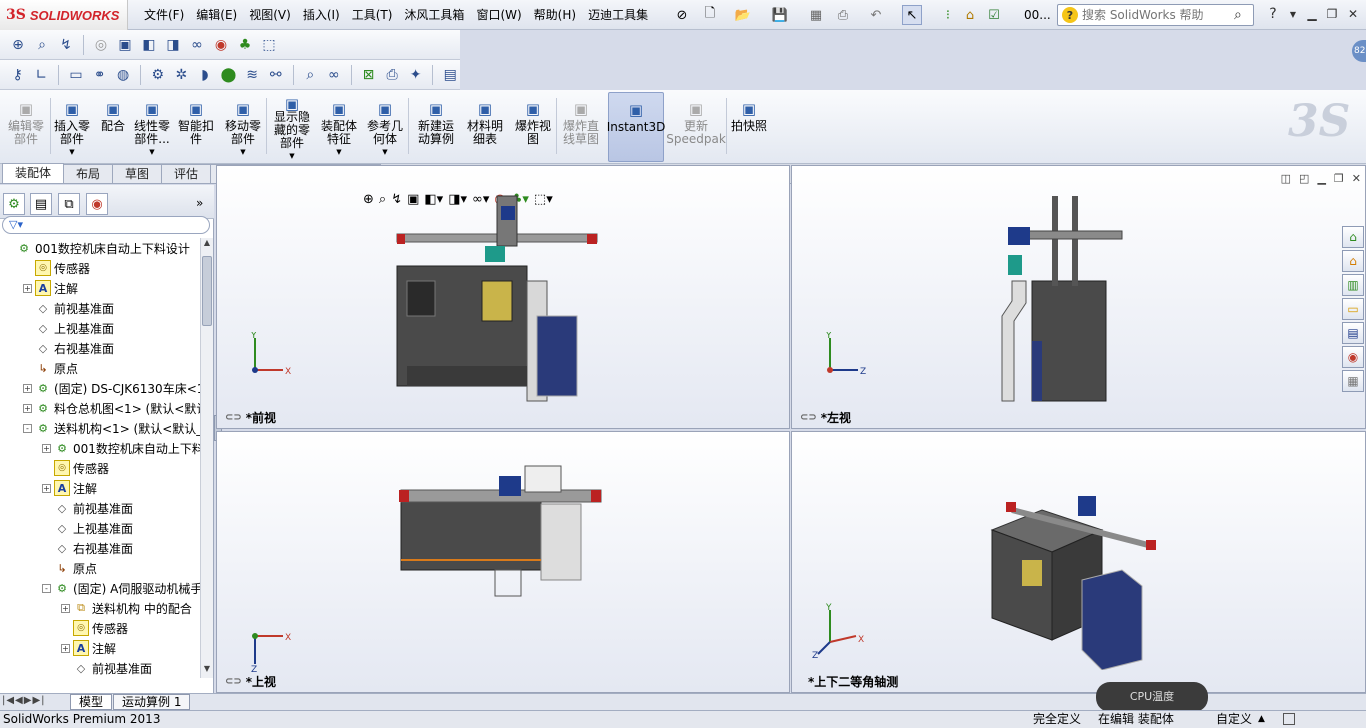 The height and width of the screenshot is (728, 1366). I want to click on view-settings-icon: ⬚, so click(269, 45).